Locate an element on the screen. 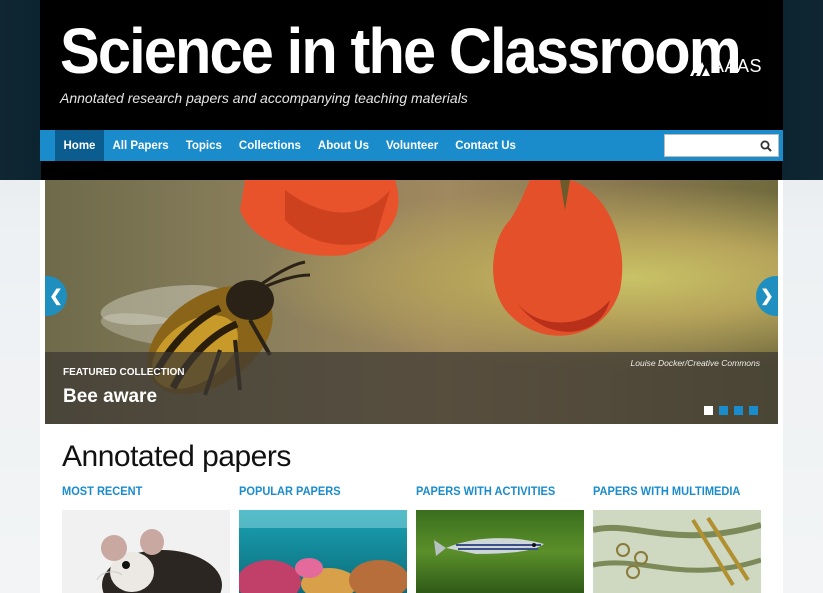 The image size is (823, 593). slider-dots is located at coordinates (731, 410).